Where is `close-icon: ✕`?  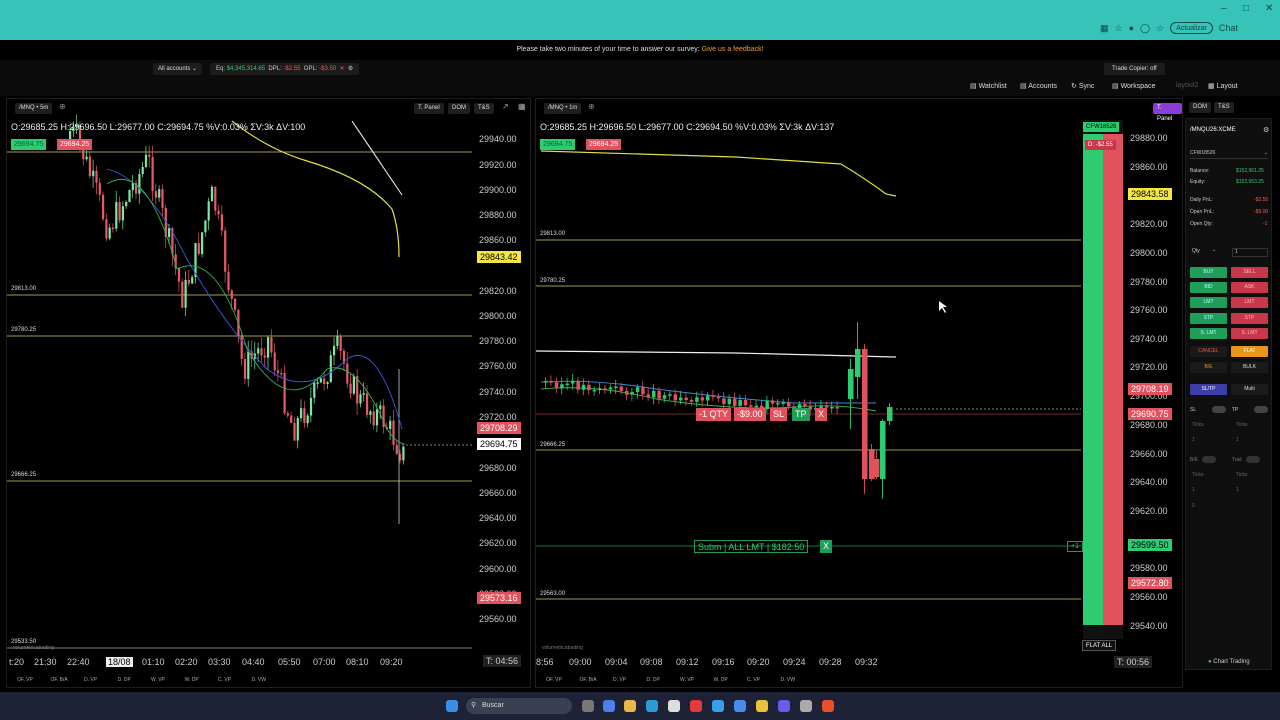 close-icon: ✕ is located at coordinates (1269, 8).